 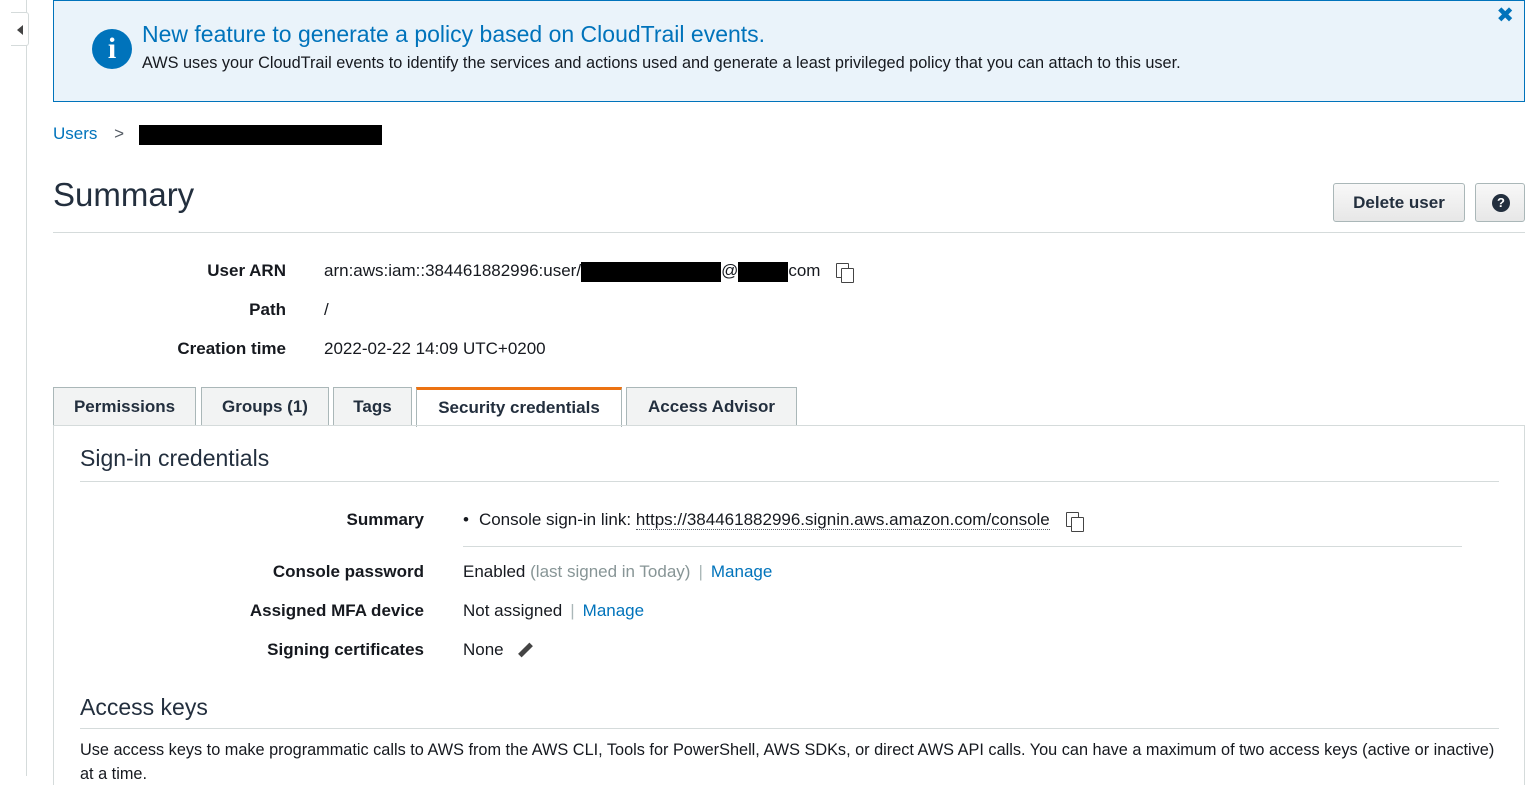 I want to click on certs-status: None, so click(x=483, y=649).